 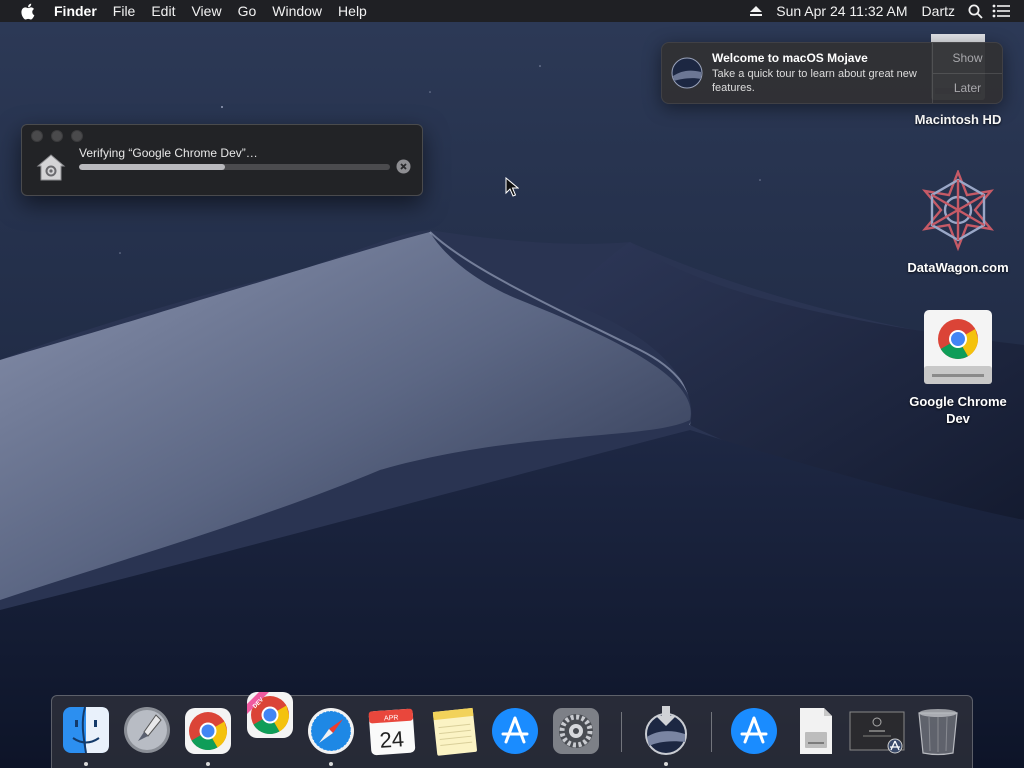 What do you see at coordinates (297, 11) in the screenshot?
I see `menu-window: Window` at bounding box center [297, 11].